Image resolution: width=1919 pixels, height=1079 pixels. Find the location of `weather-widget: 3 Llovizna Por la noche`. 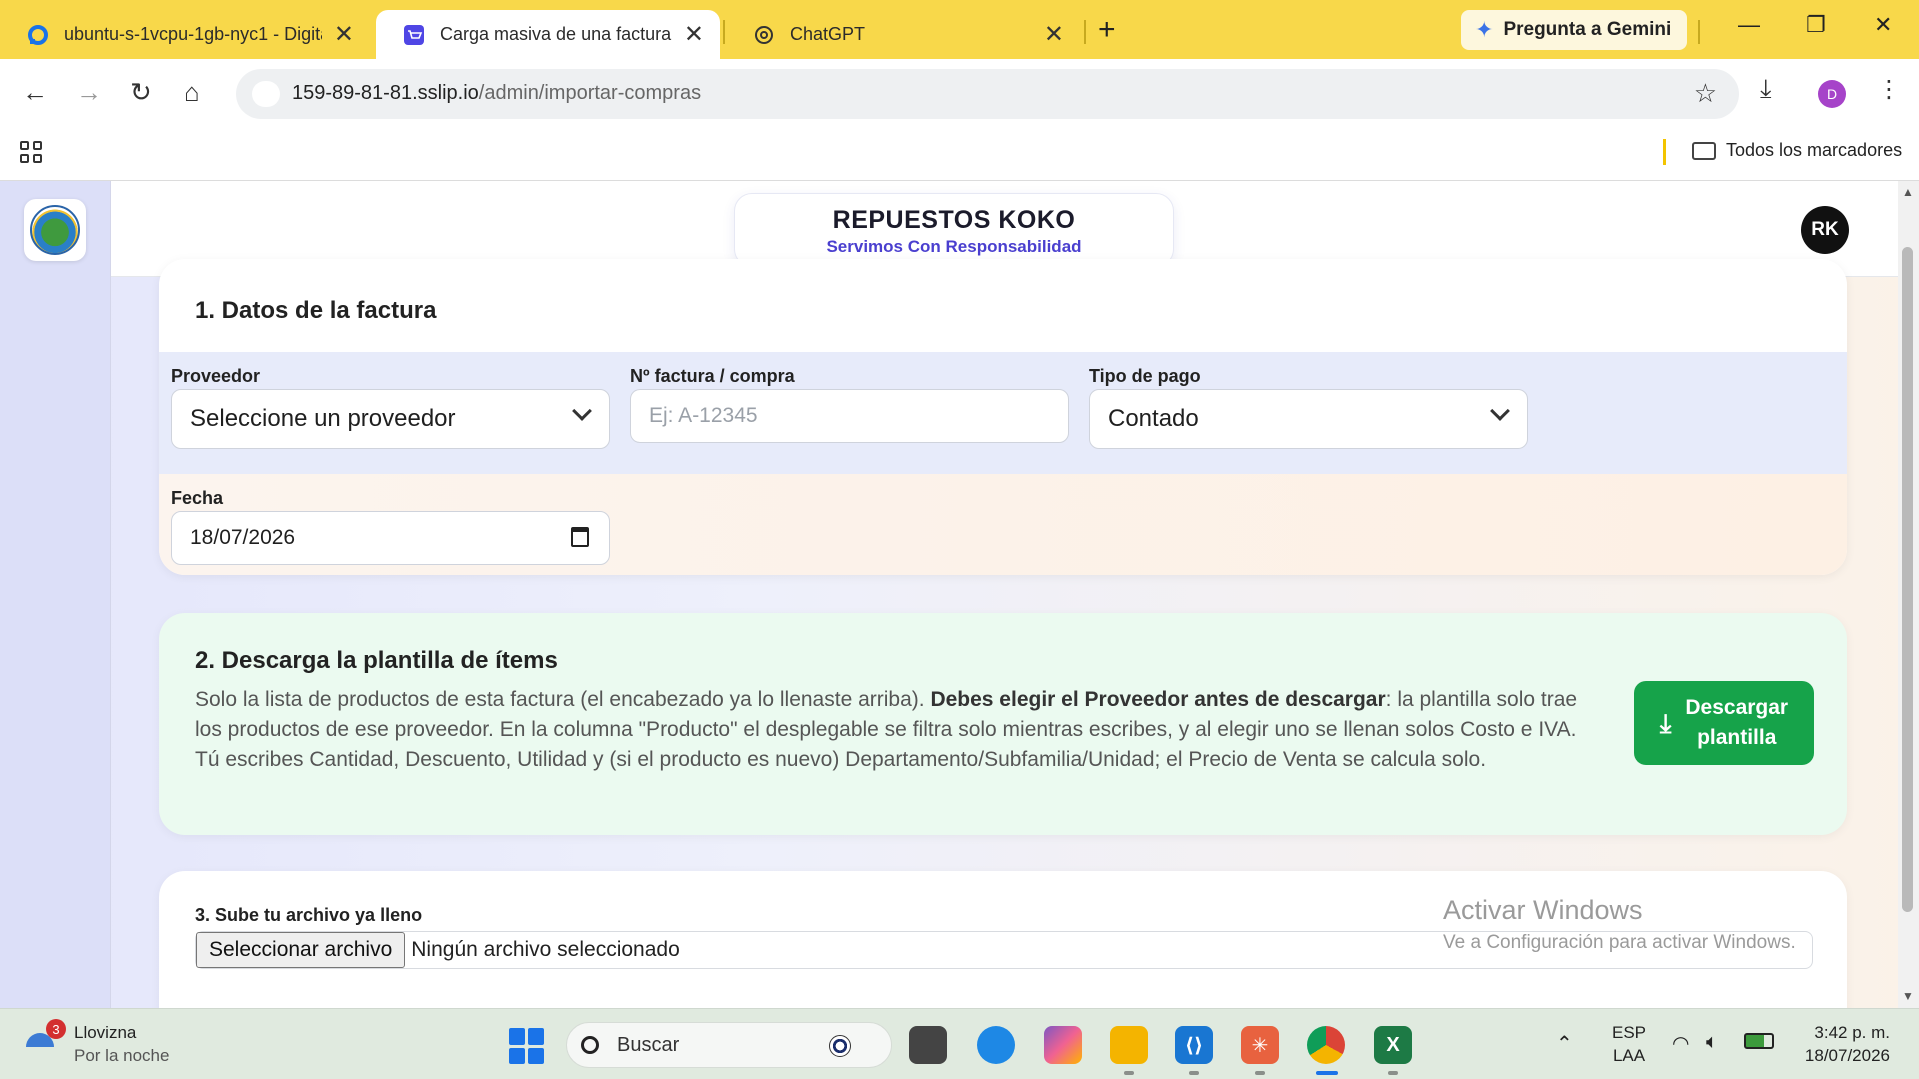

weather-widget: 3 Llovizna Por la noche is located at coordinates (96, 1043).